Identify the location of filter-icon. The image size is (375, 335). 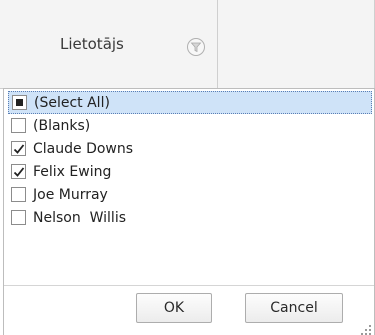
(196, 47).